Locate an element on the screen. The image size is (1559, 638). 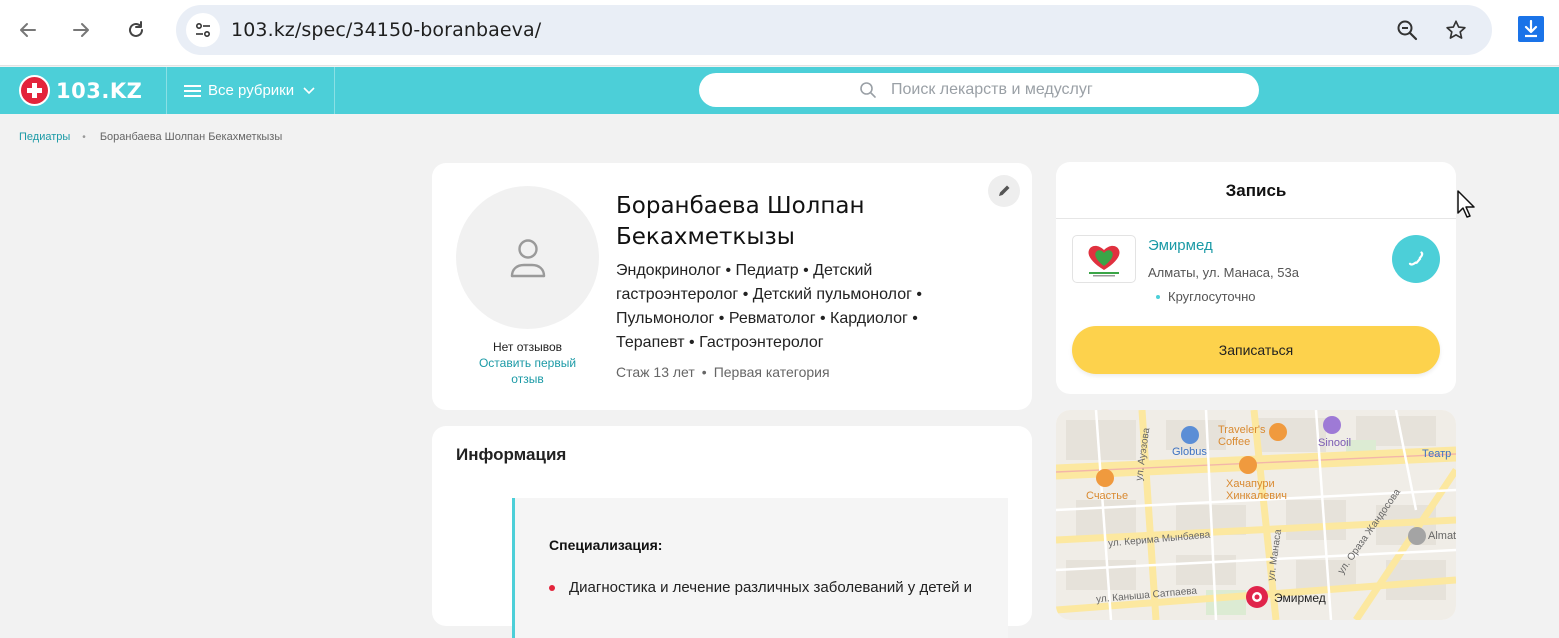
avatar is located at coordinates (527, 257).